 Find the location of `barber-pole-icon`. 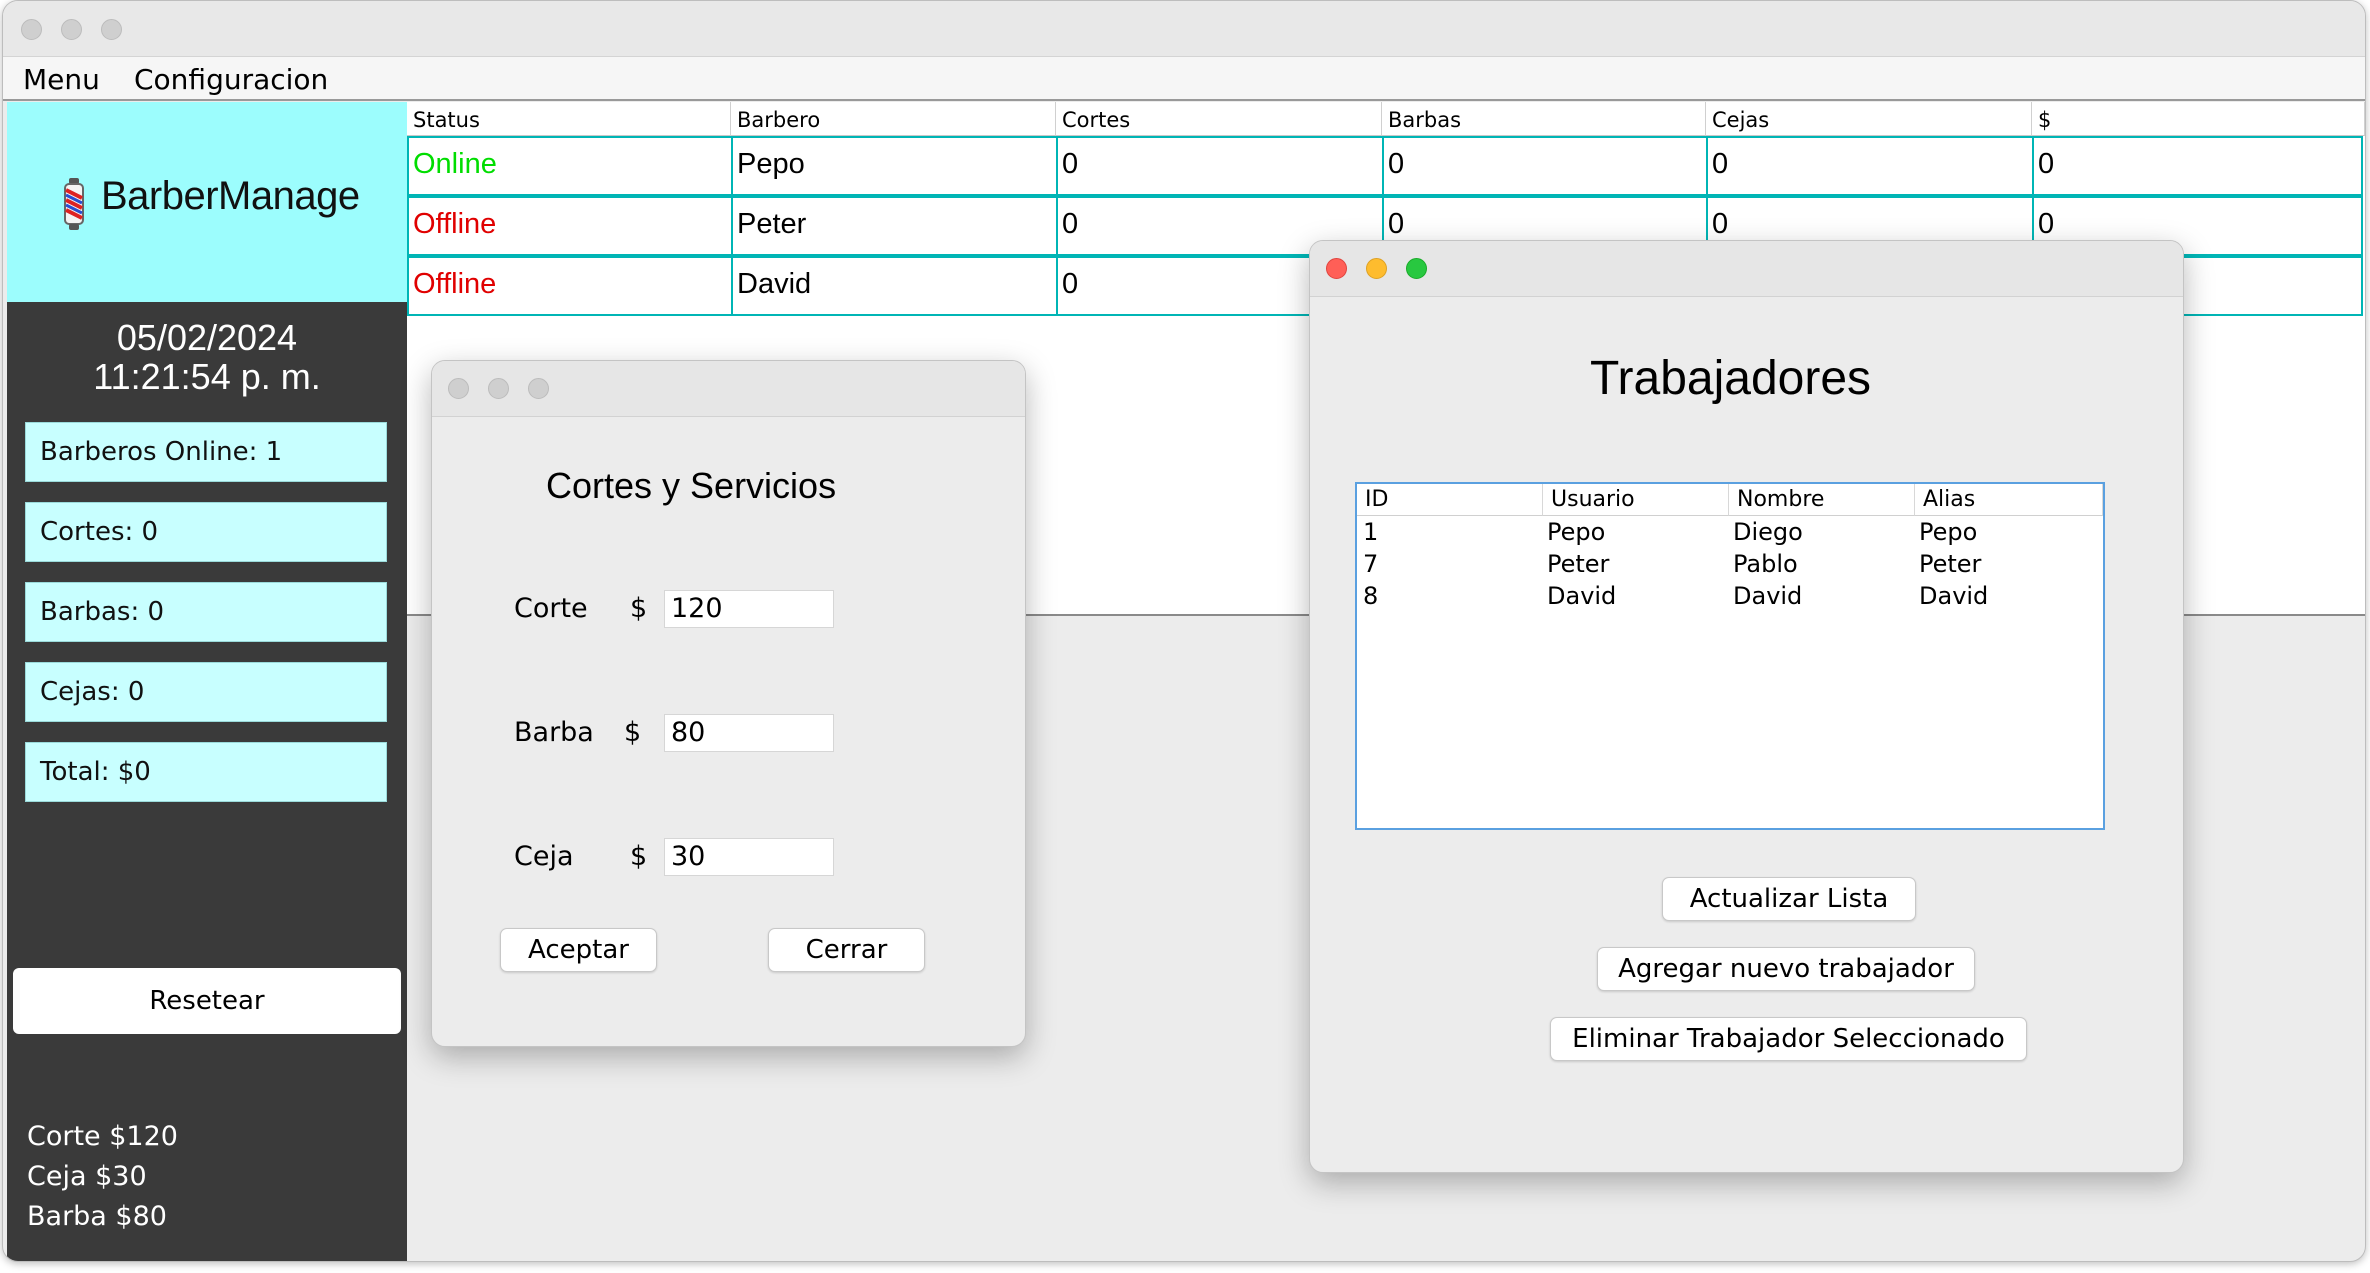

barber-pole-icon is located at coordinates (74, 204).